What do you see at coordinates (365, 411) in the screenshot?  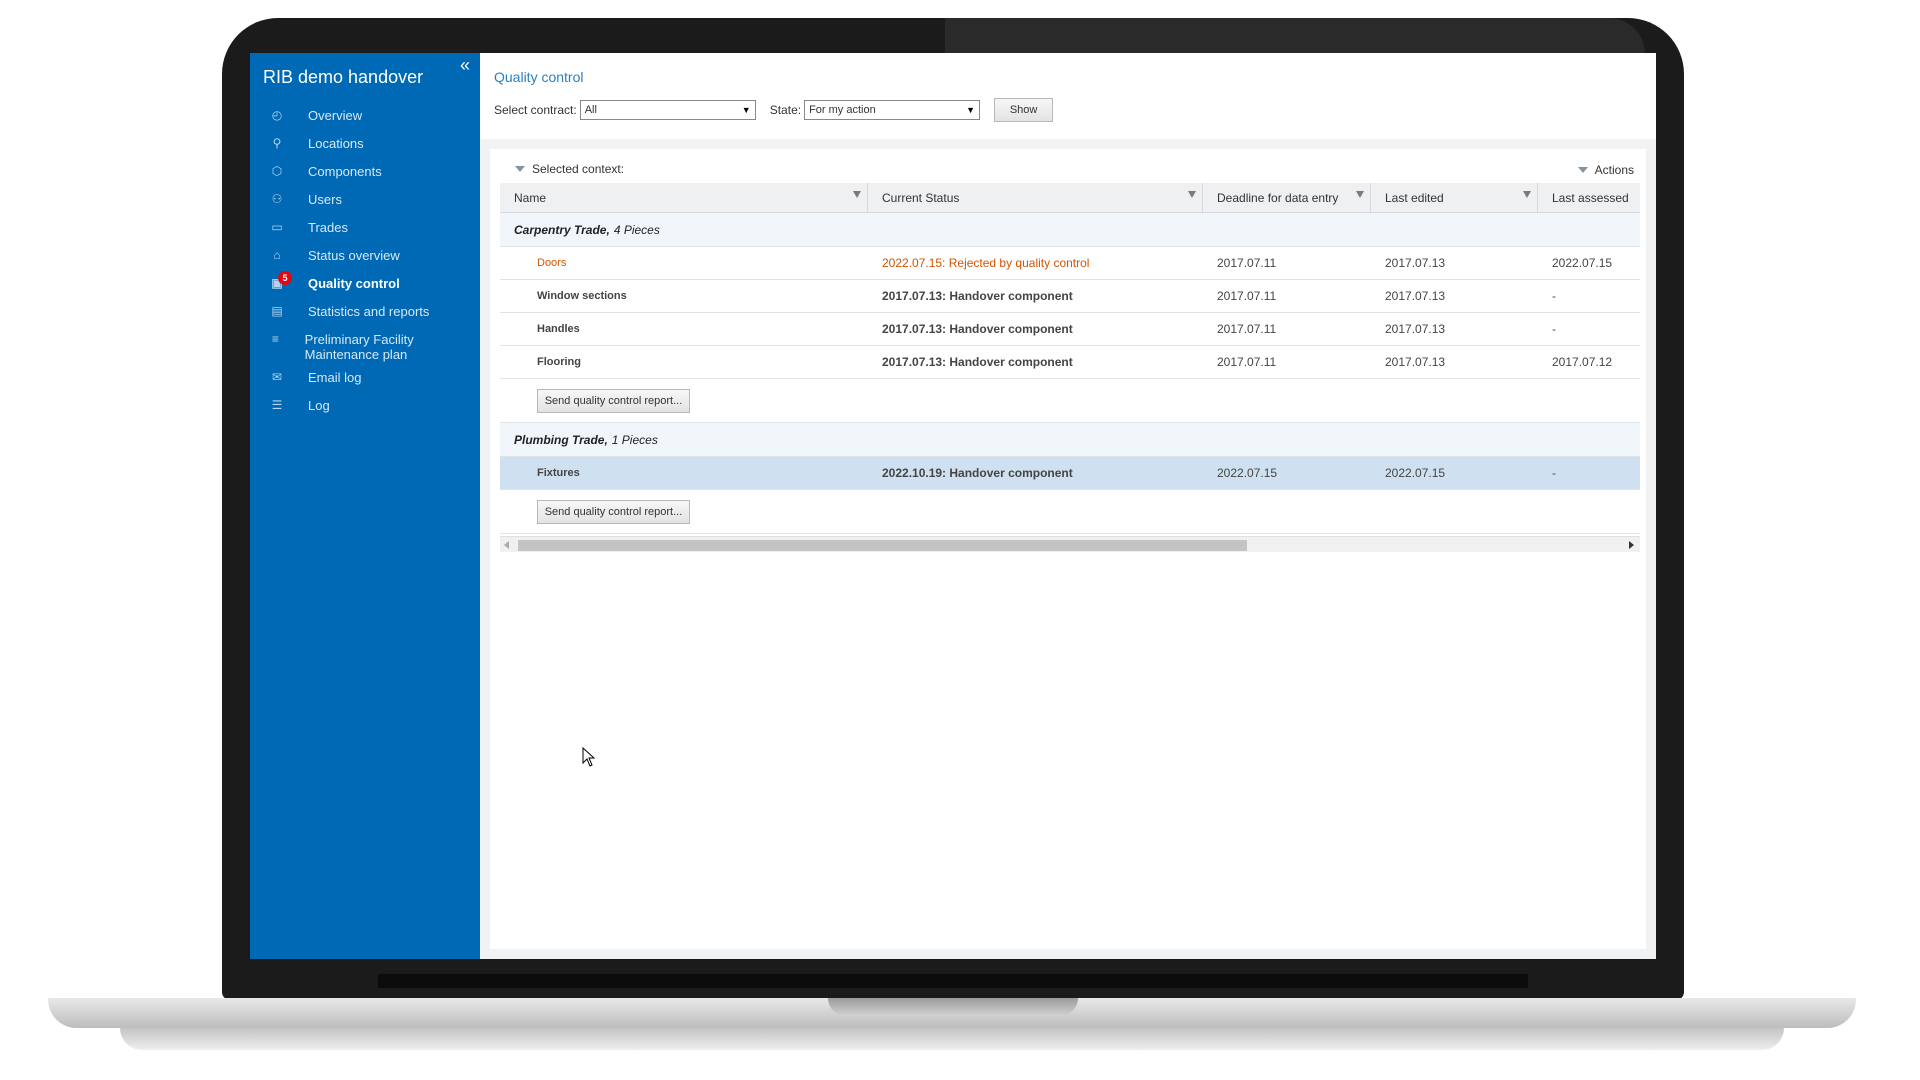 I see `sidebar-item-log: ☰ Log` at bounding box center [365, 411].